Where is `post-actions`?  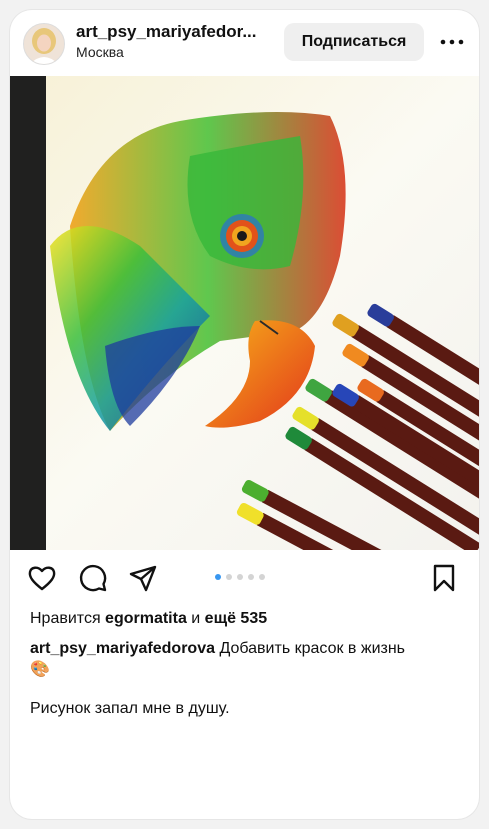 post-actions is located at coordinates (244, 577).